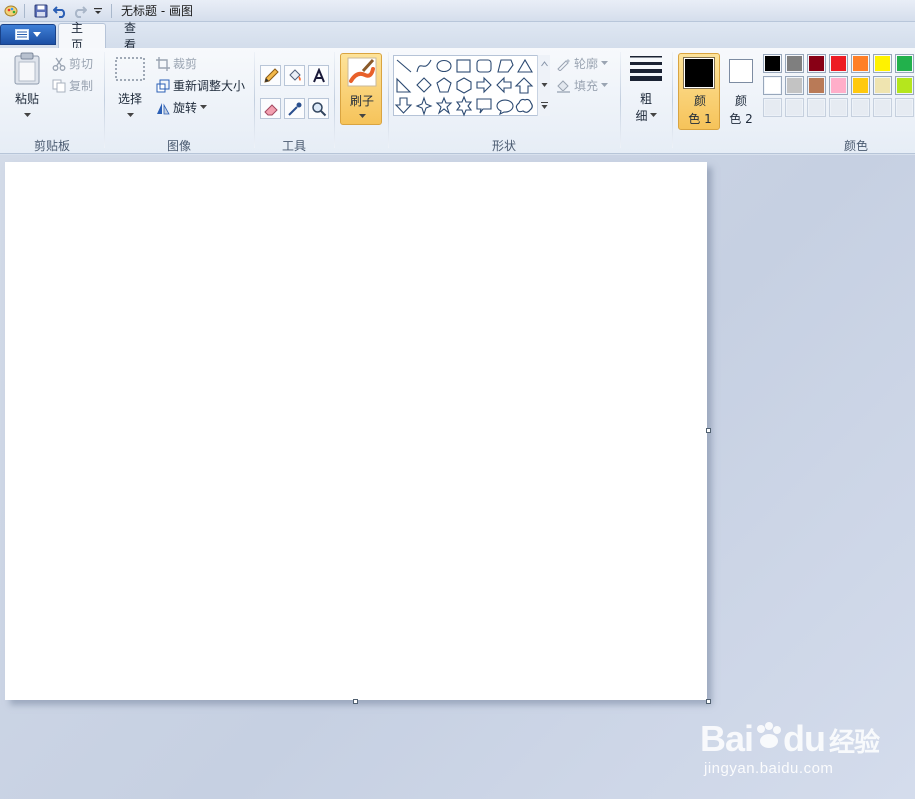  Describe the element at coordinates (51, 146) in the screenshot. I see `clipboard-group-label: 剪贴板` at that location.